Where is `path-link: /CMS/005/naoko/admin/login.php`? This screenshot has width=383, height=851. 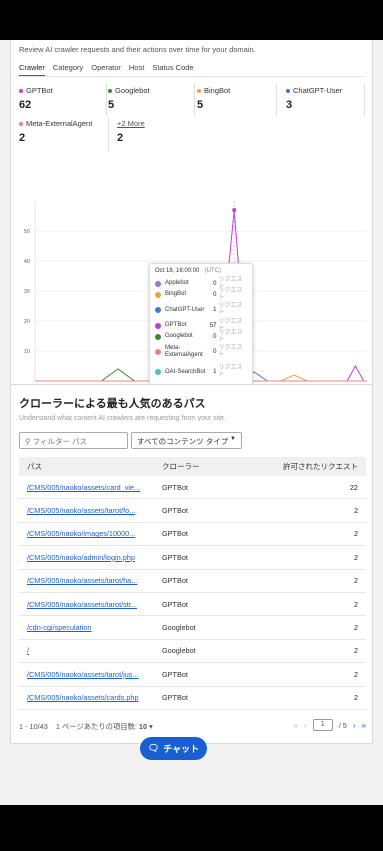
path-link: /CMS/005/naoko/admin/login.php is located at coordinates (94, 557).